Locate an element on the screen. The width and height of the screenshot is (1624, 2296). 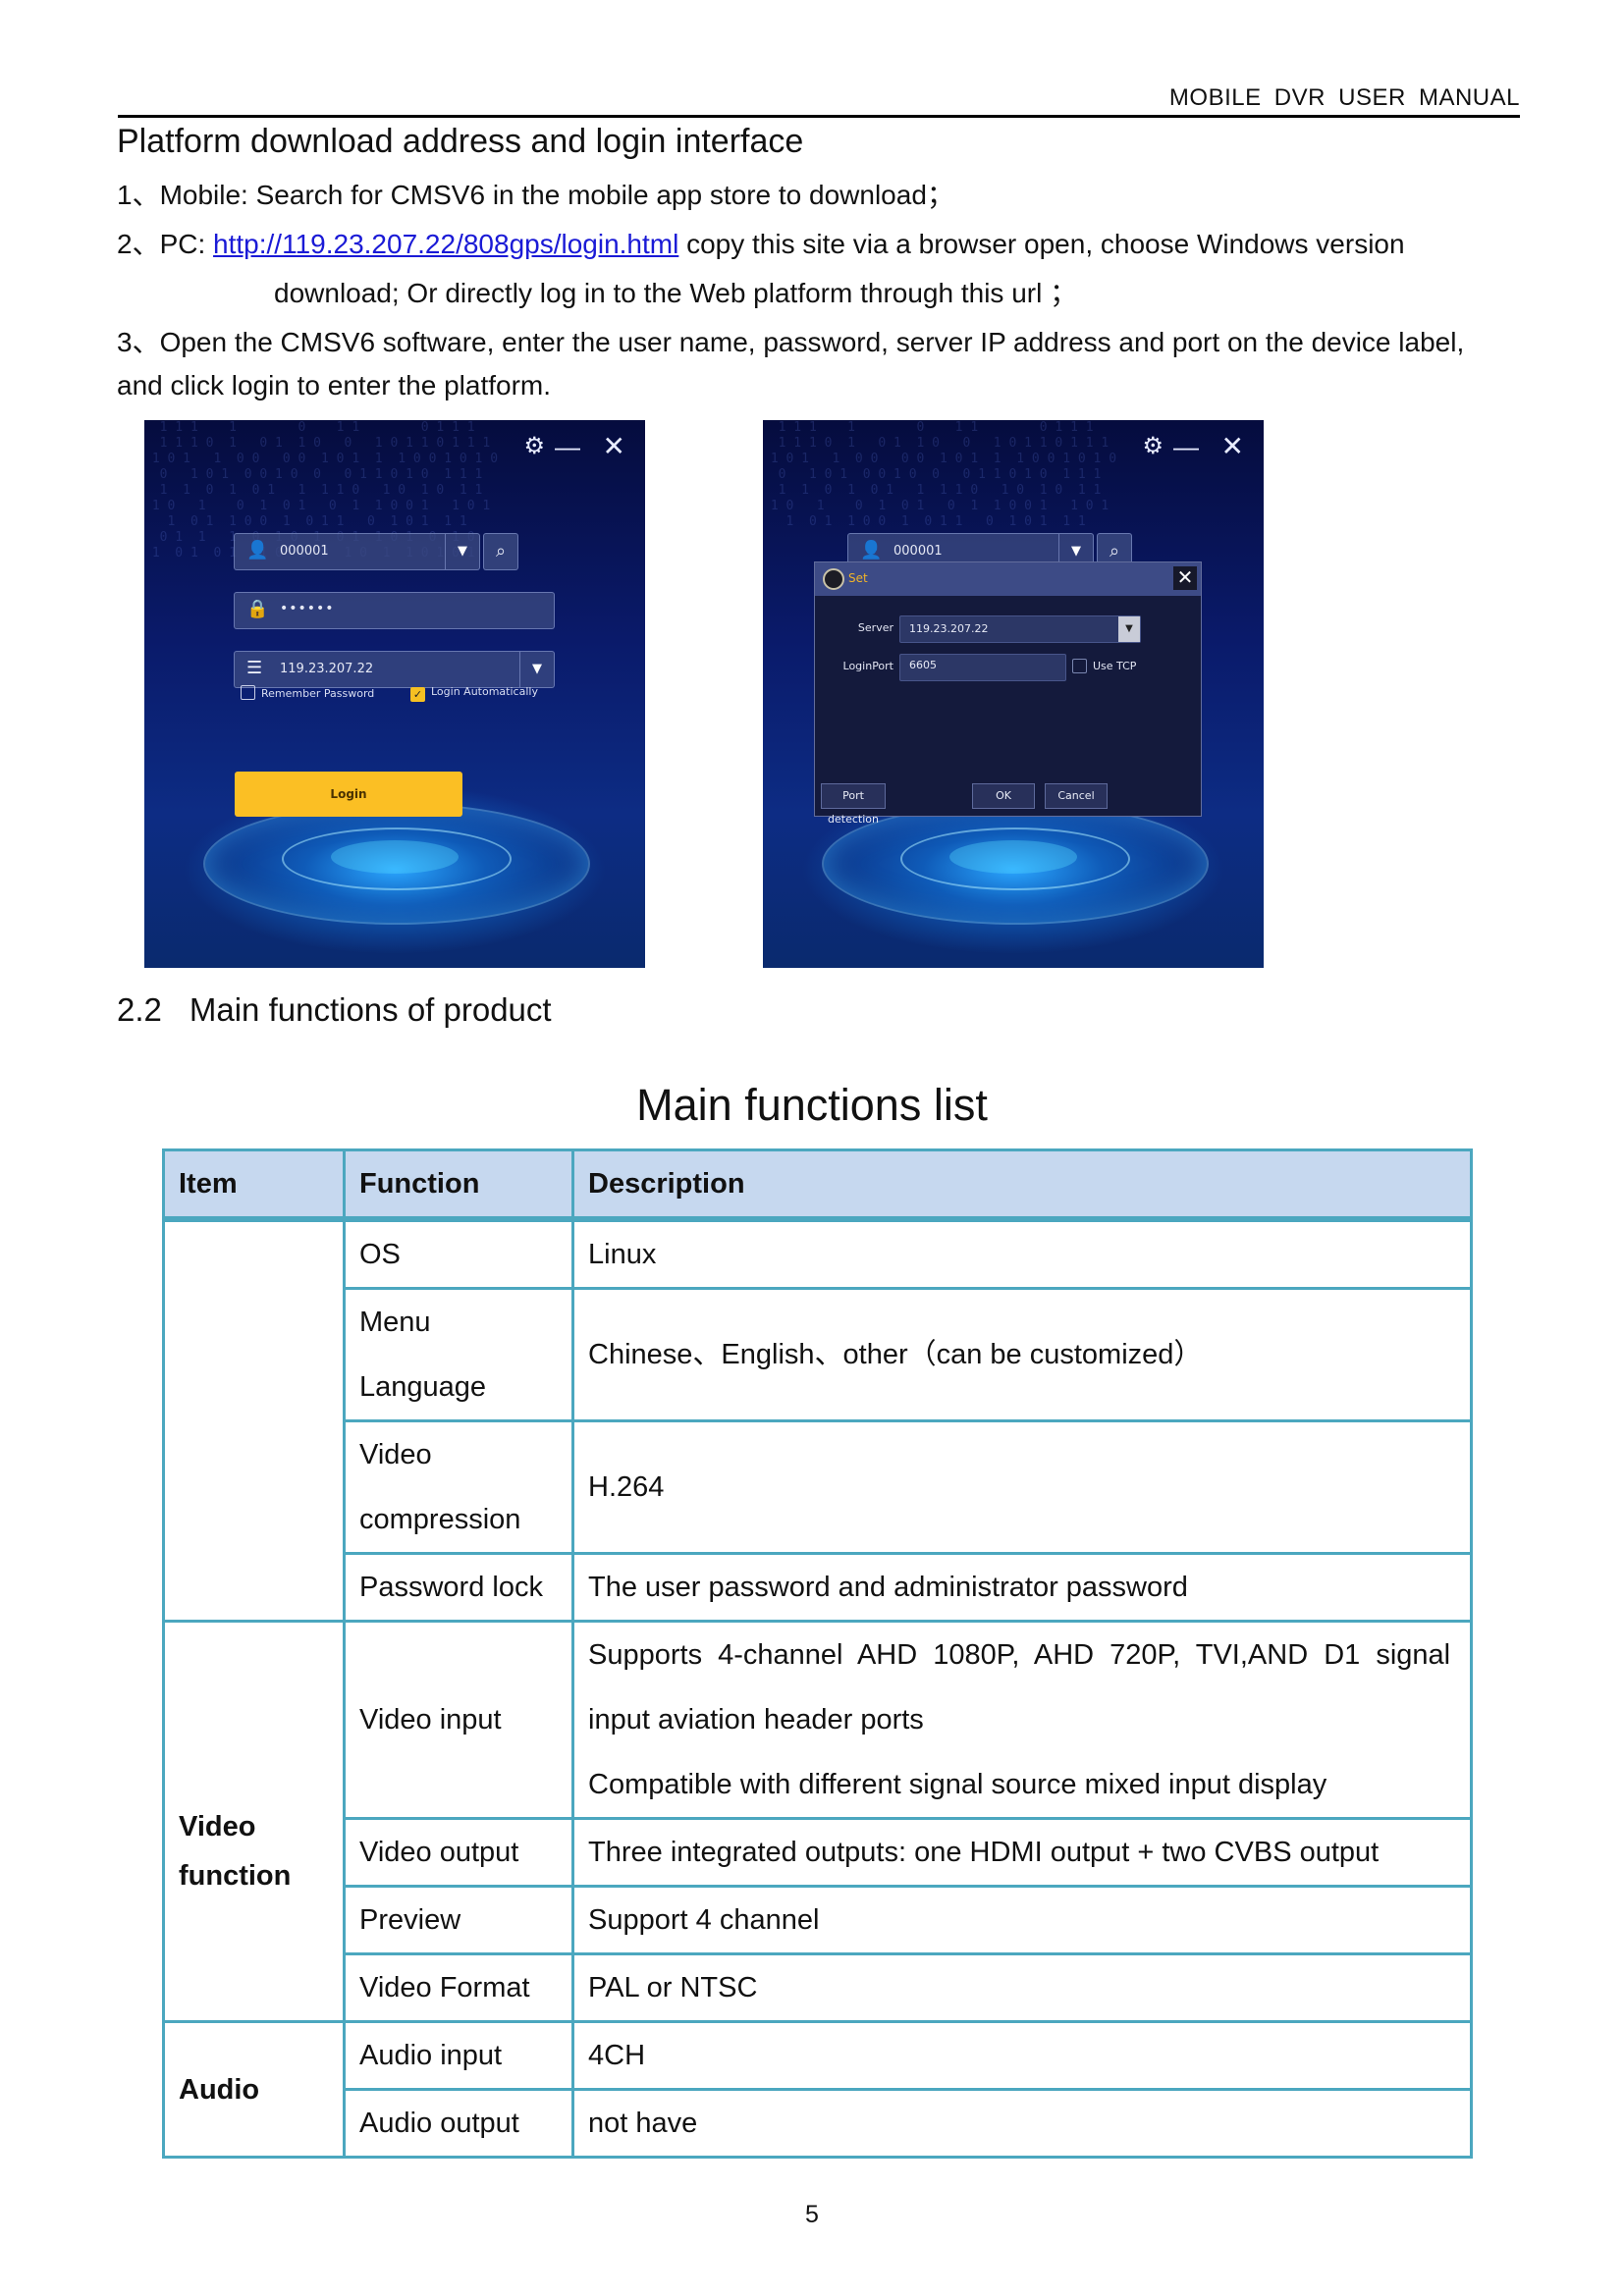
download-link: http://119.23.207.22/808gps/login.html is located at coordinates (445, 244).